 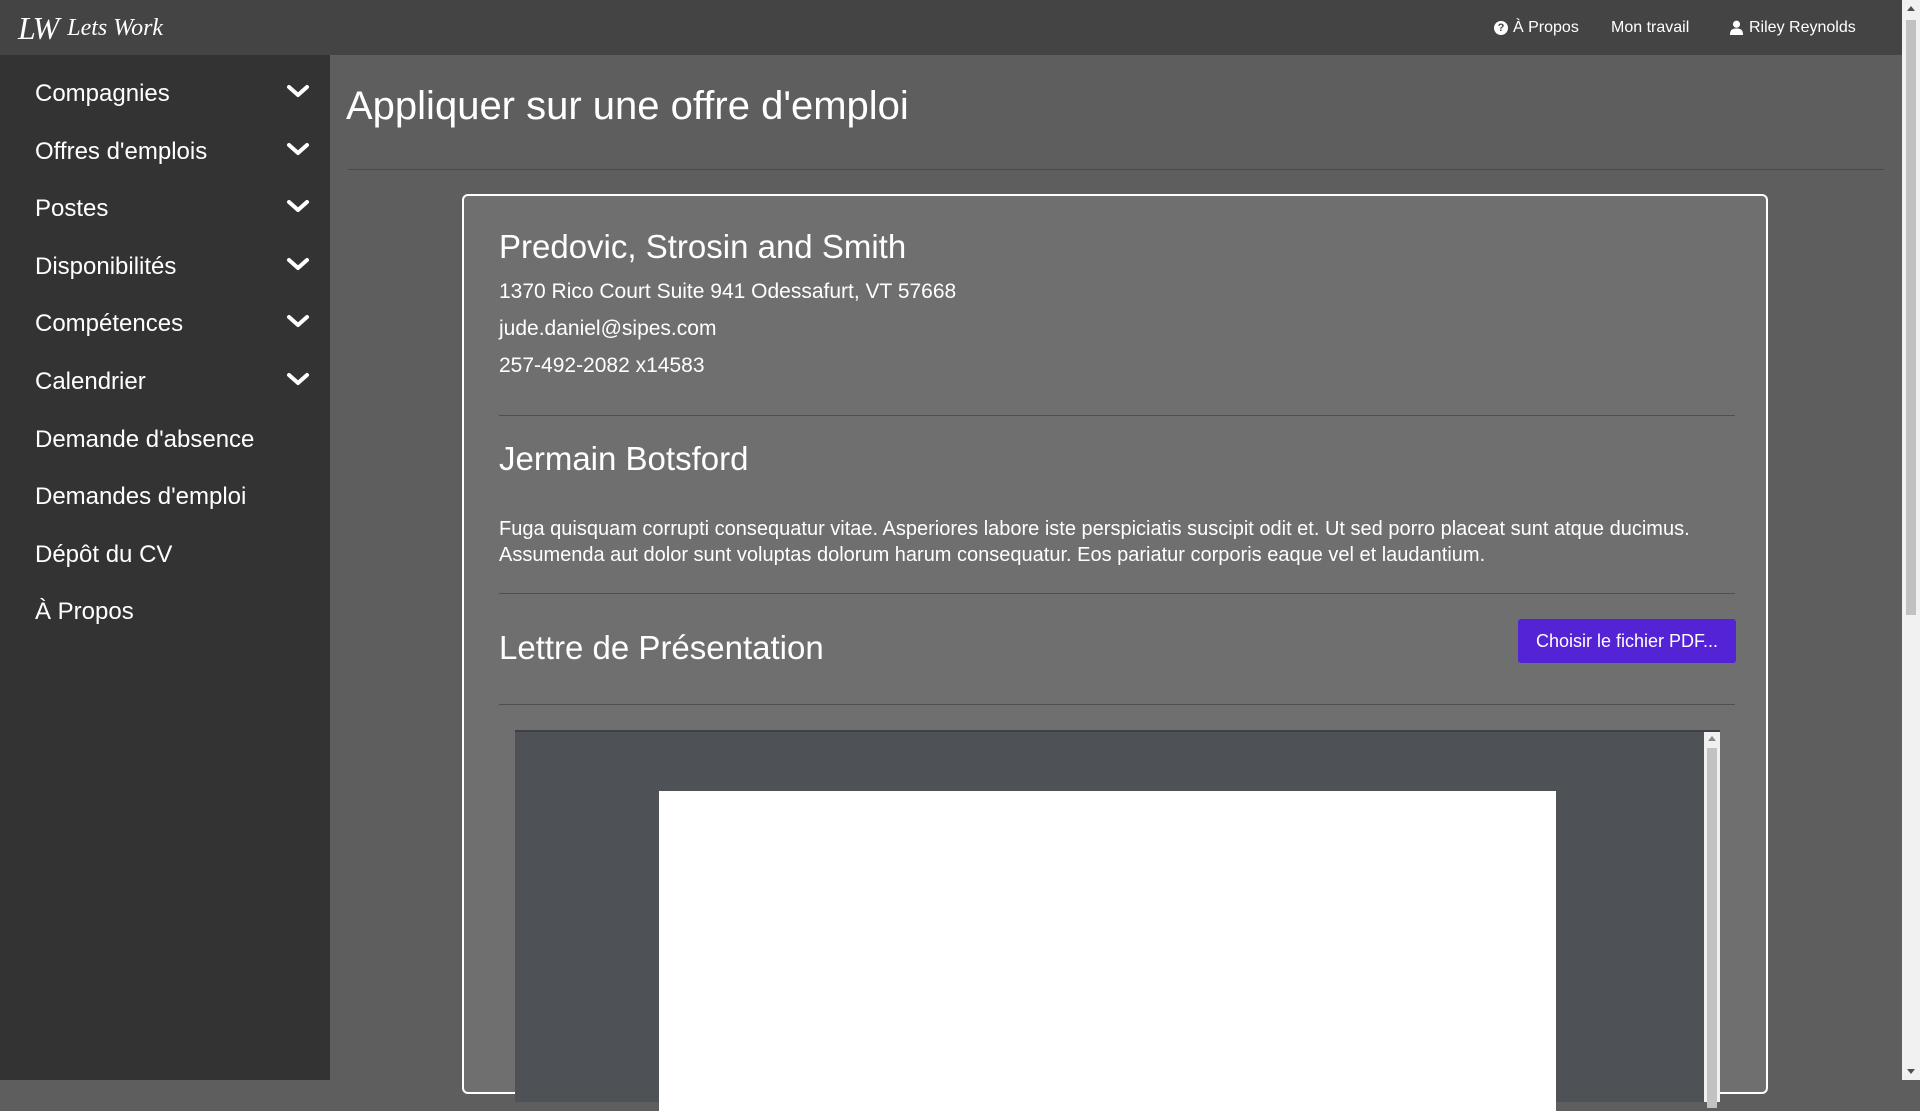 I want to click on page-title: Appliquer sur une offre d'emploi, so click(x=627, y=106).